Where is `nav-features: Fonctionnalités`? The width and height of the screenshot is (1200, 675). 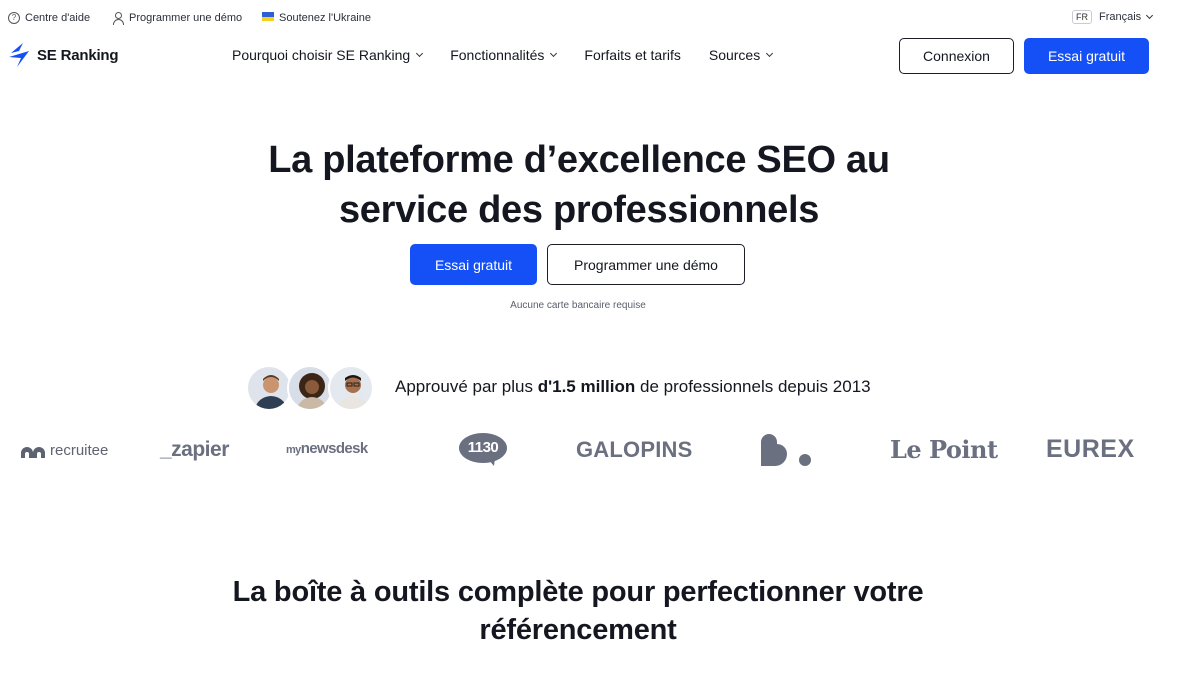 nav-features: Fonctionnalités is located at coordinates (504, 55).